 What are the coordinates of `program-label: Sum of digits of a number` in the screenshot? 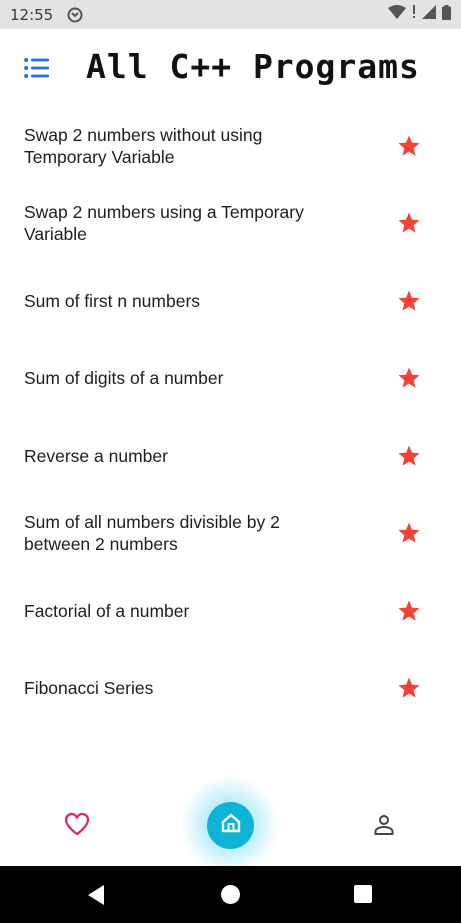 It's located at (124, 378).